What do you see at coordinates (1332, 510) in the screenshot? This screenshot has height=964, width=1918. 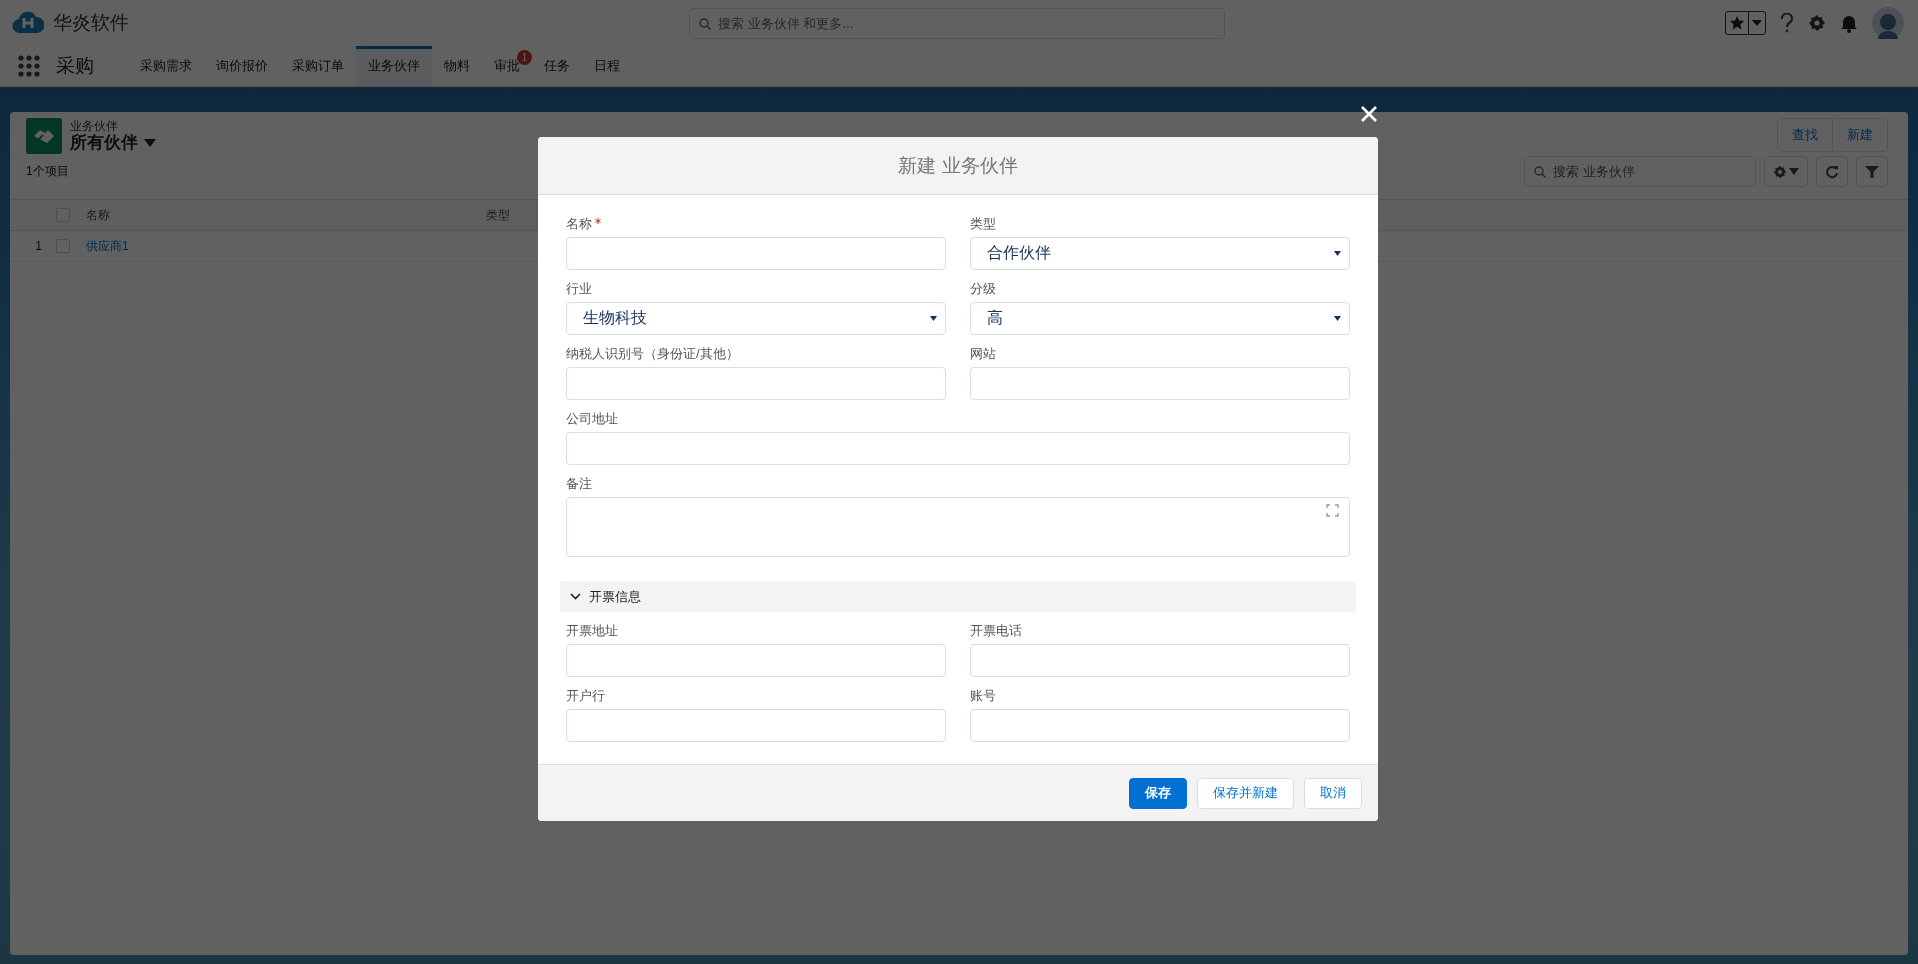 I see `expand-icon` at bounding box center [1332, 510].